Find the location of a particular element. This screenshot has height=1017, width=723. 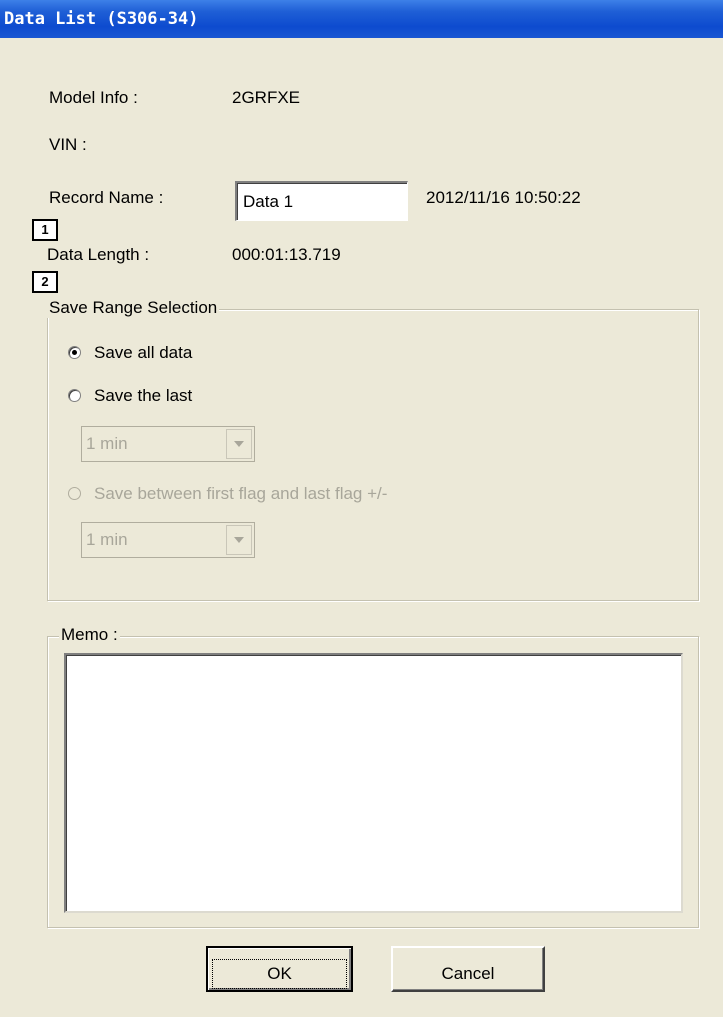

data-length-label: Data Length : is located at coordinates (98, 254).